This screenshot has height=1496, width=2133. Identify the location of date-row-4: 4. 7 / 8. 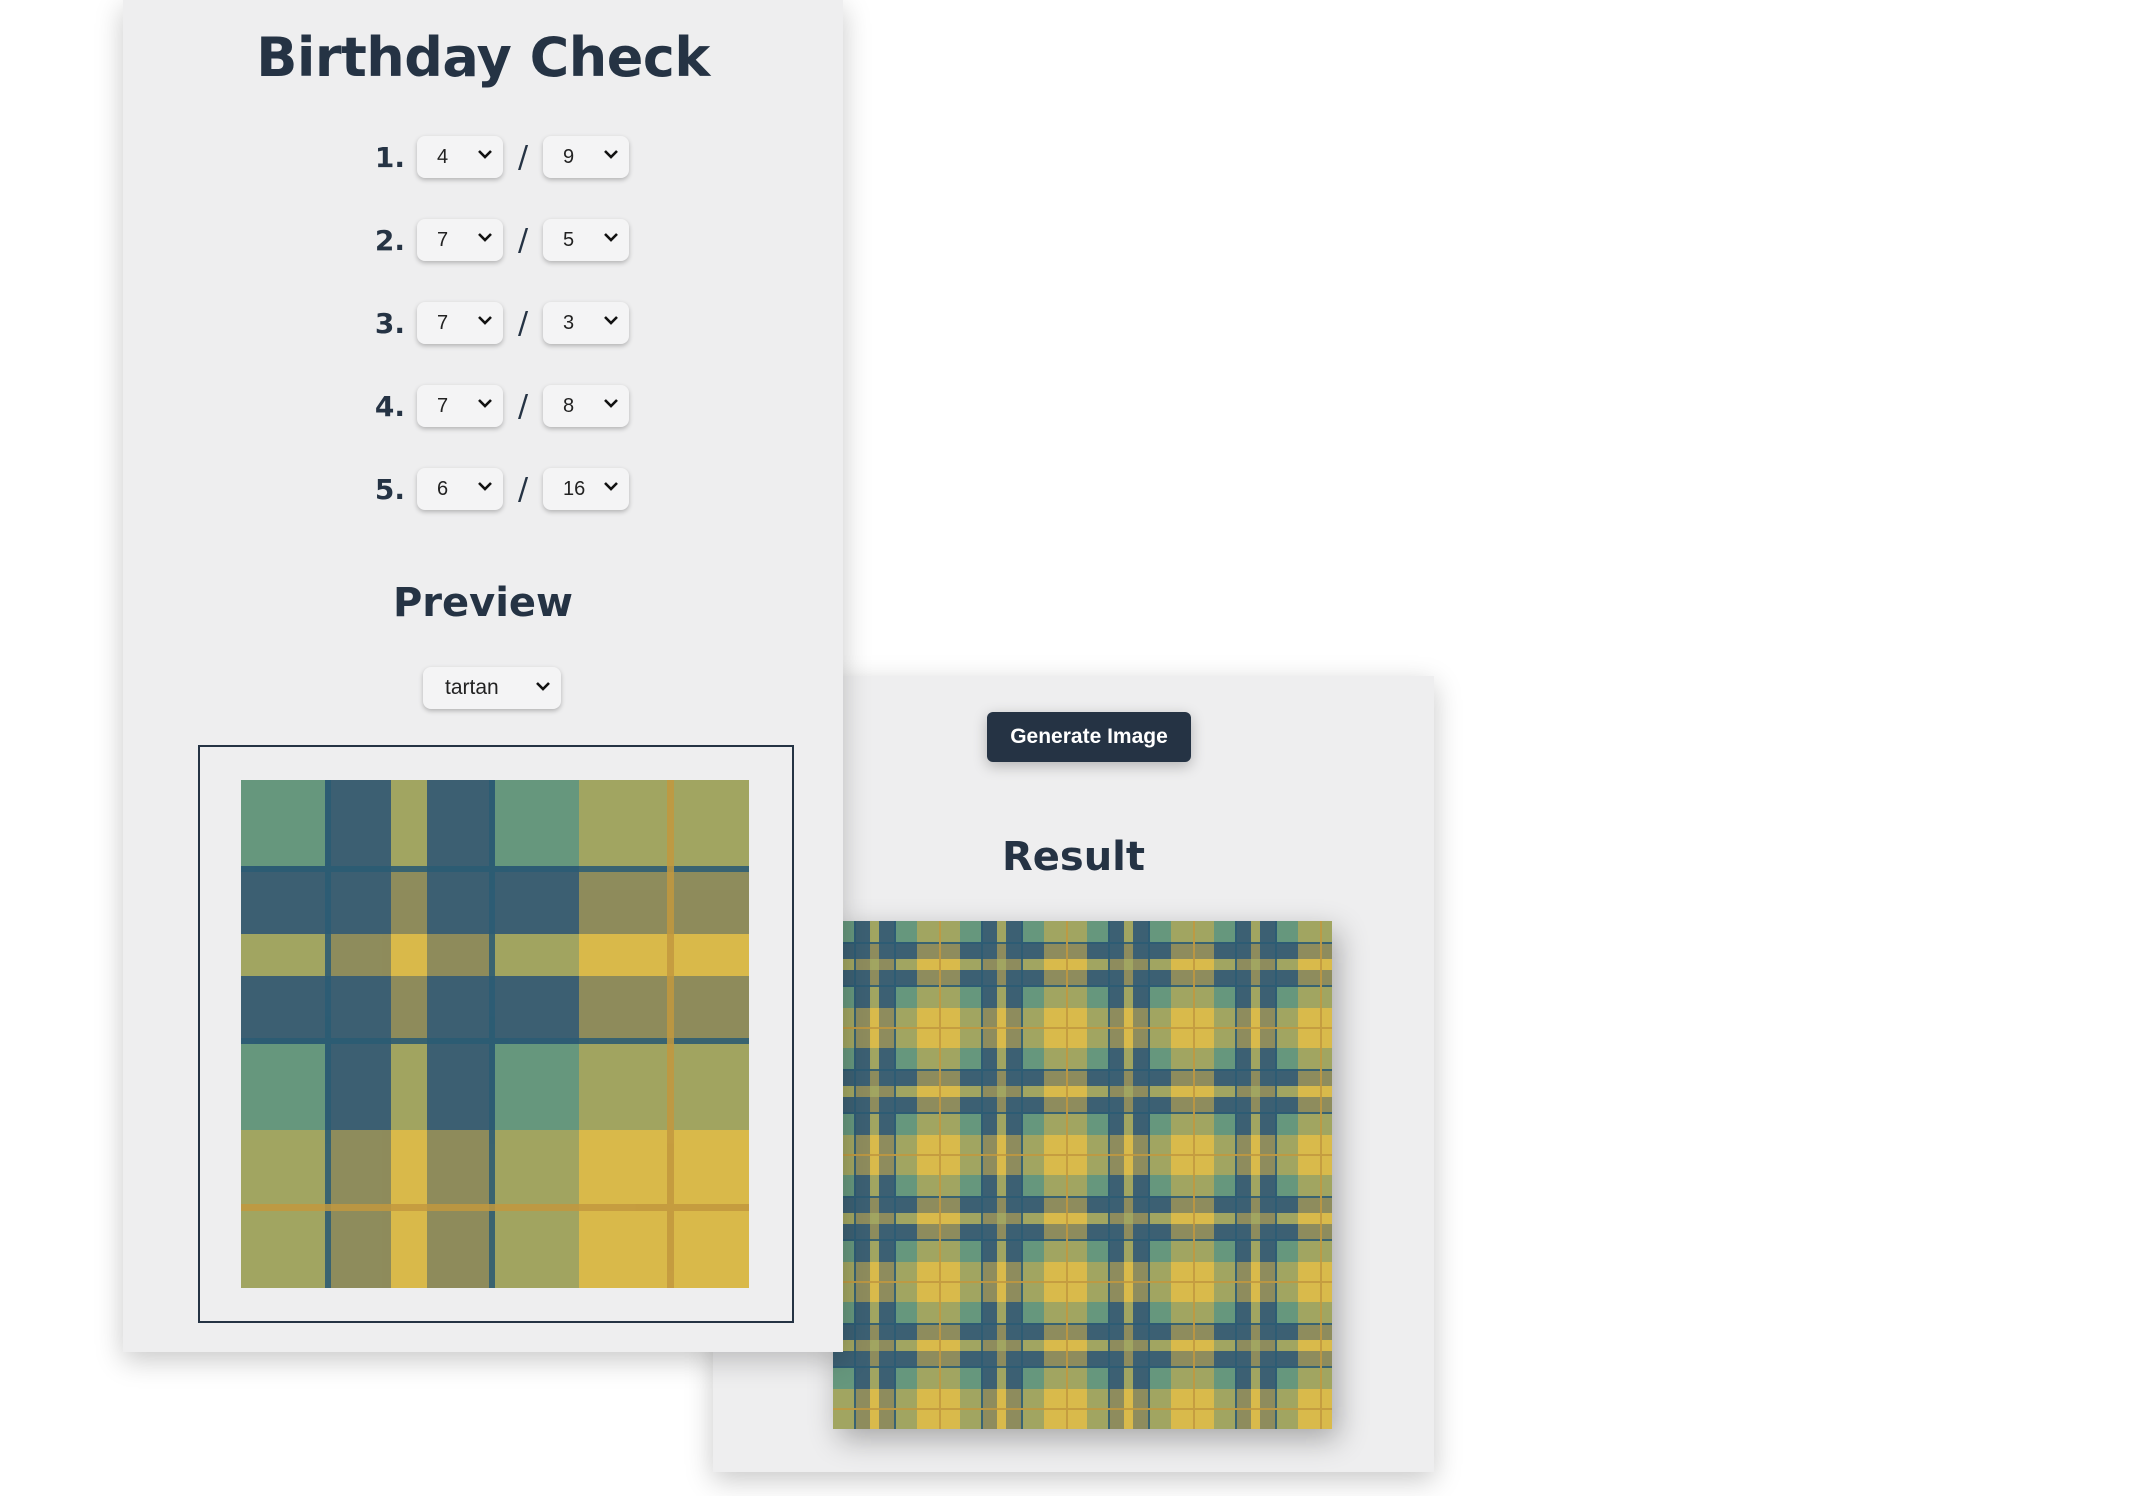
(494, 406).